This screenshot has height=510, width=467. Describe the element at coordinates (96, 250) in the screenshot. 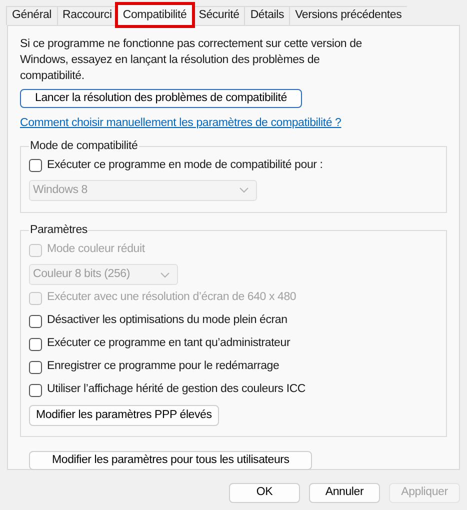

I see `checkbox-label: Mode couleur réduit` at that location.